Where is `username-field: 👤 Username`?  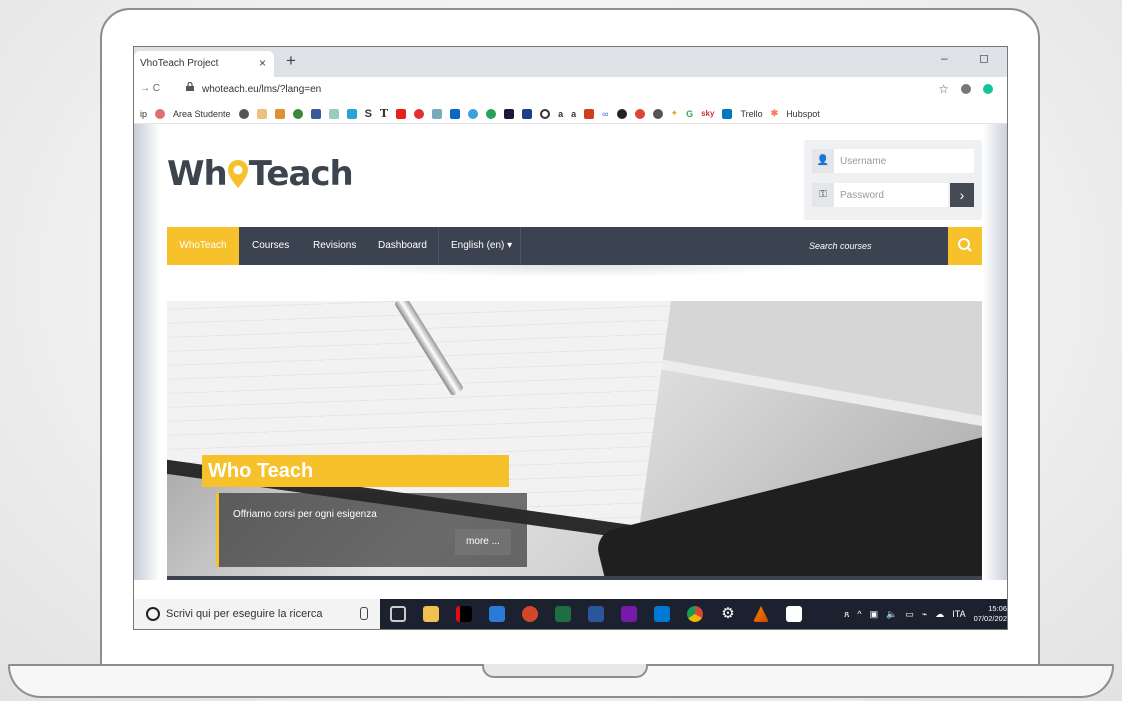
username-field: 👤 Username is located at coordinates (893, 161).